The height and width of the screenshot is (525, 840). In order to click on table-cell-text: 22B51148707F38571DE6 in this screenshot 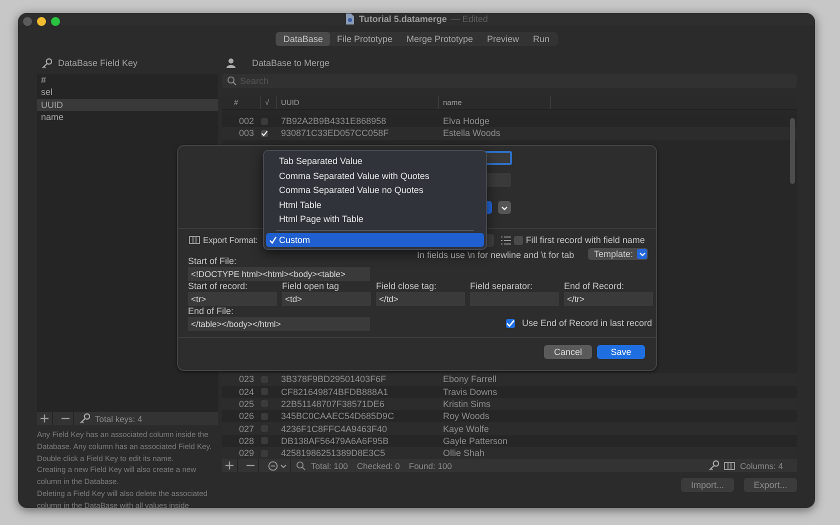, I will do `click(333, 403)`.